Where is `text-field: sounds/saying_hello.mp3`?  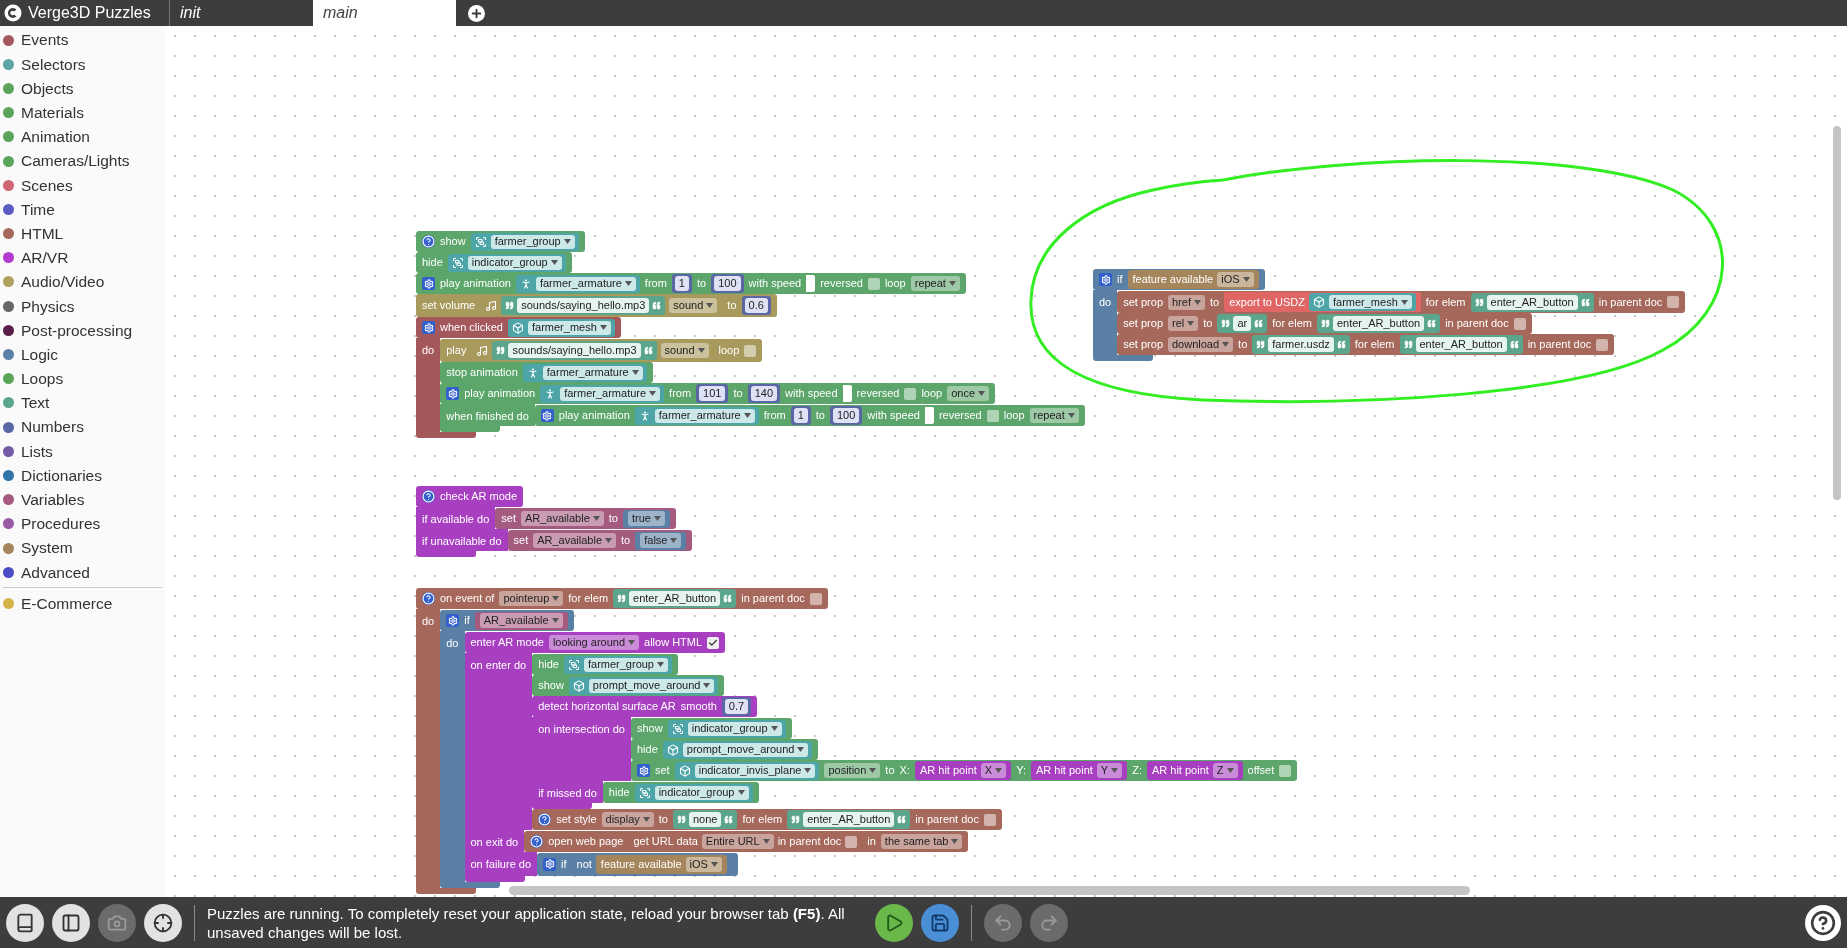 text-field: sounds/saying_hello.mp3 is located at coordinates (583, 305).